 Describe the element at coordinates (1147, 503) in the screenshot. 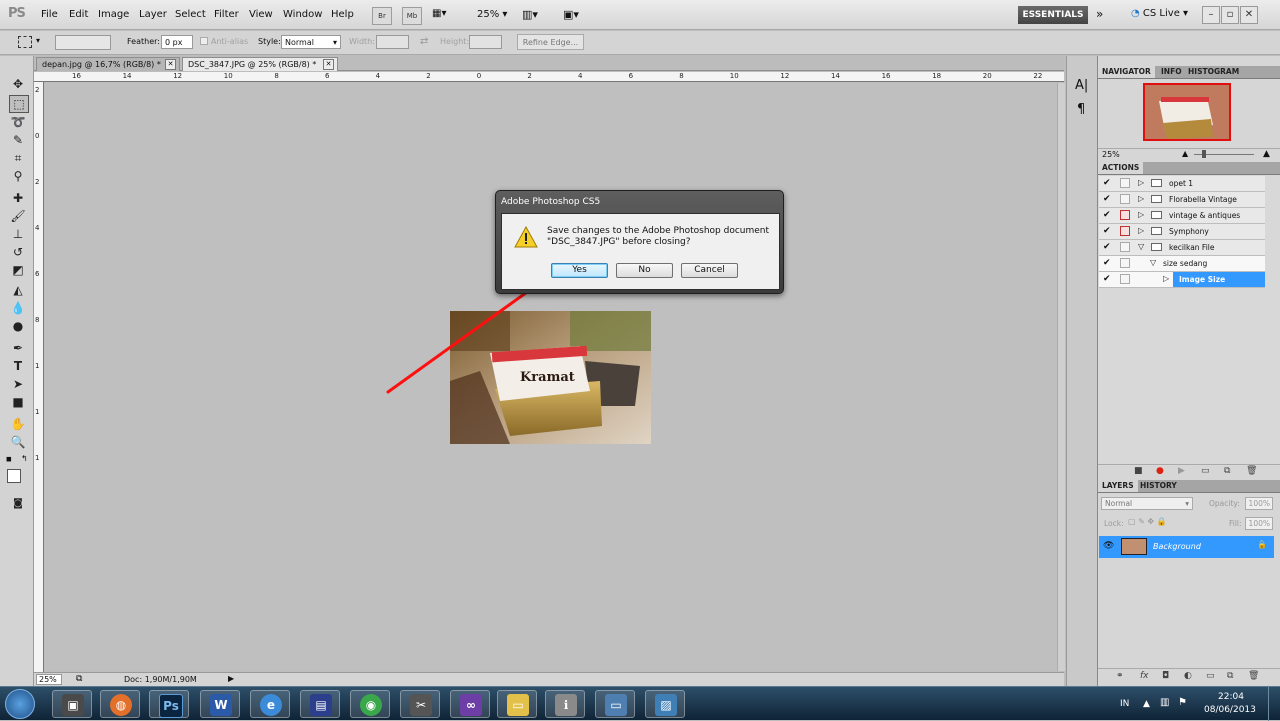

I see `blend-mode-select: Normal ▾` at that location.